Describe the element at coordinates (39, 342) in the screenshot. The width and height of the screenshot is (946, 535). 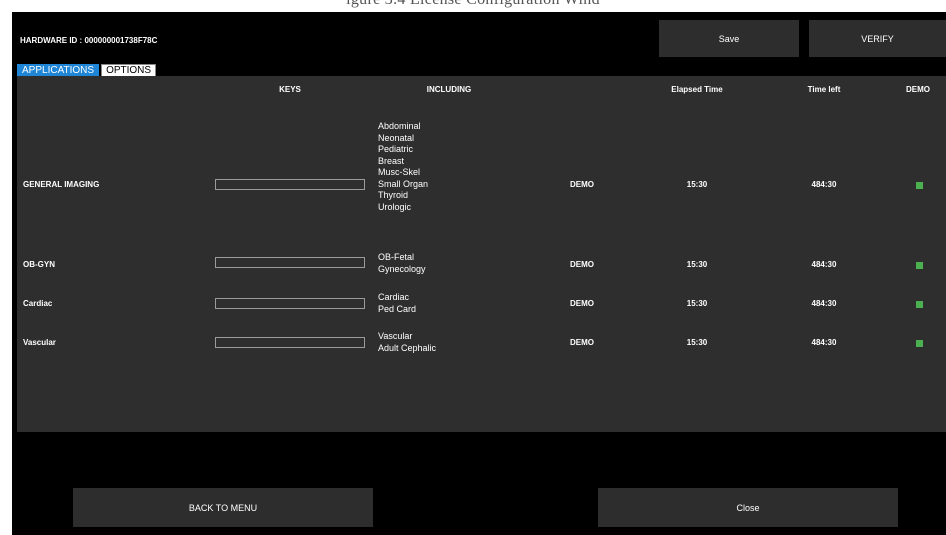
I see `row-name-vascular: Vascular` at that location.